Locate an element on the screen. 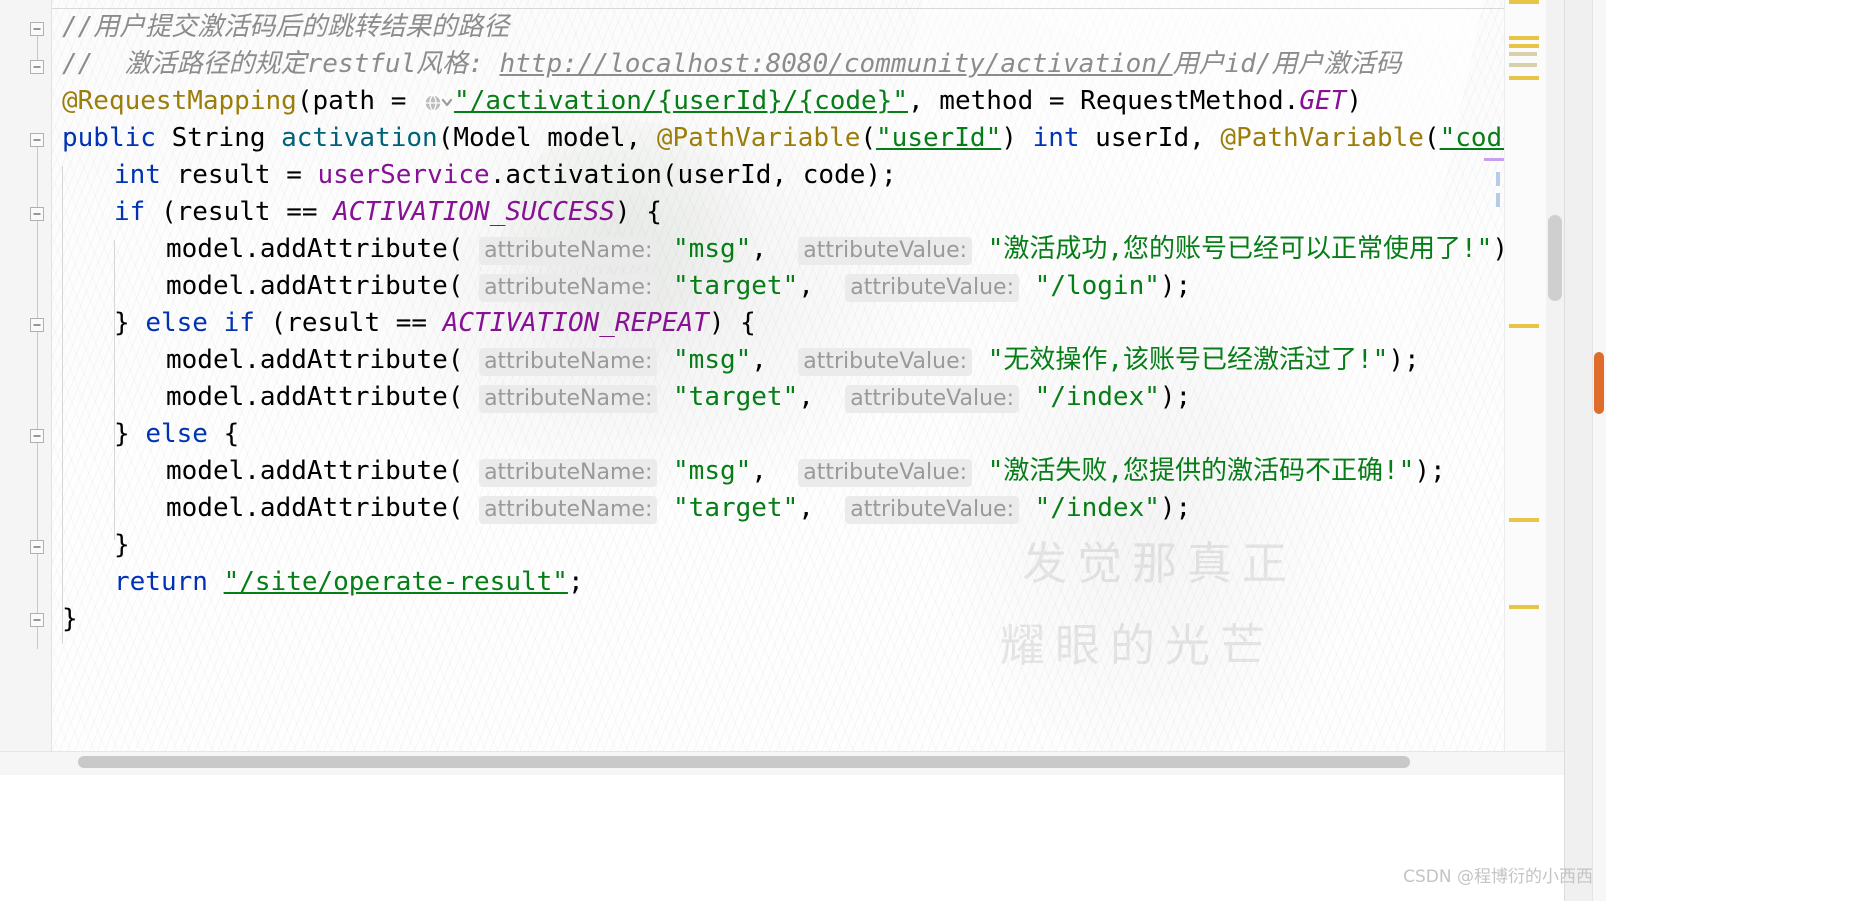 This screenshot has width=1865, height=901. code-token: public is located at coordinates (117, 138).